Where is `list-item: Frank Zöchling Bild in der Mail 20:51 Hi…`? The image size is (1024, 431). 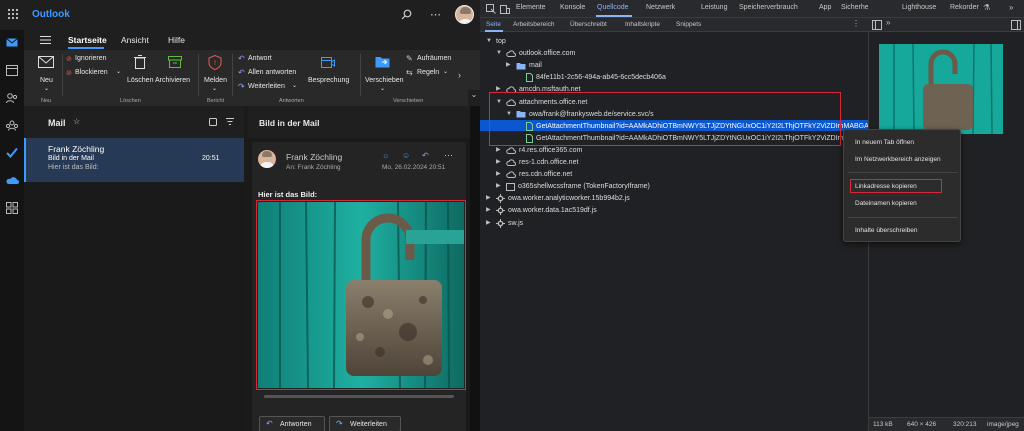 list-item: Frank Zöchling Bild in der Mail 20:51 Hi… is located at coordinates (134, 160).